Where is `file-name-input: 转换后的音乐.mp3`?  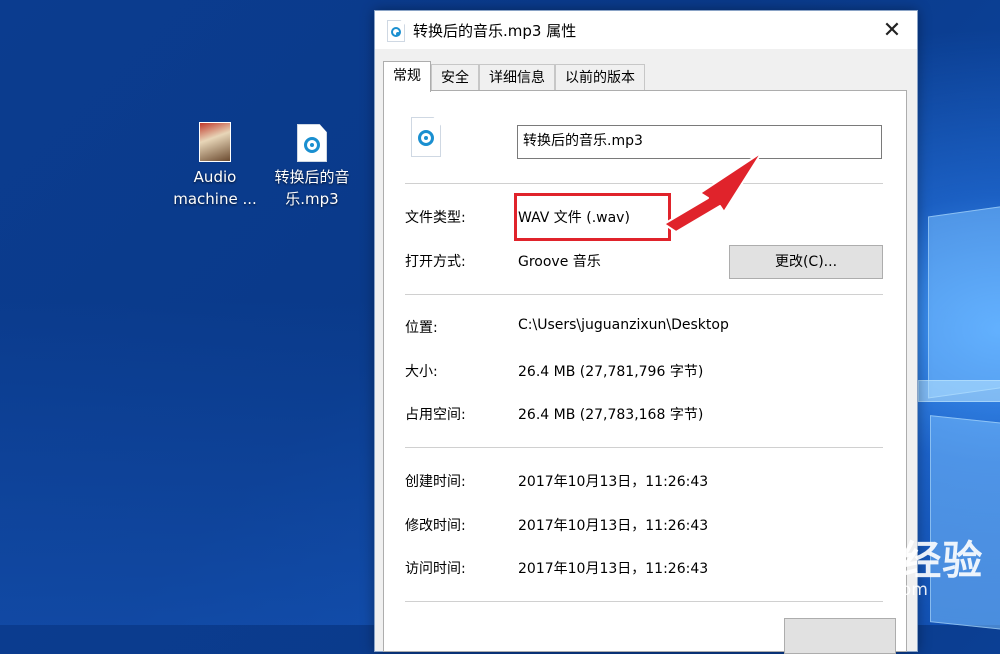
file-name-input: 转换后的音乐.mp3 is located at coordinates (699, 142).